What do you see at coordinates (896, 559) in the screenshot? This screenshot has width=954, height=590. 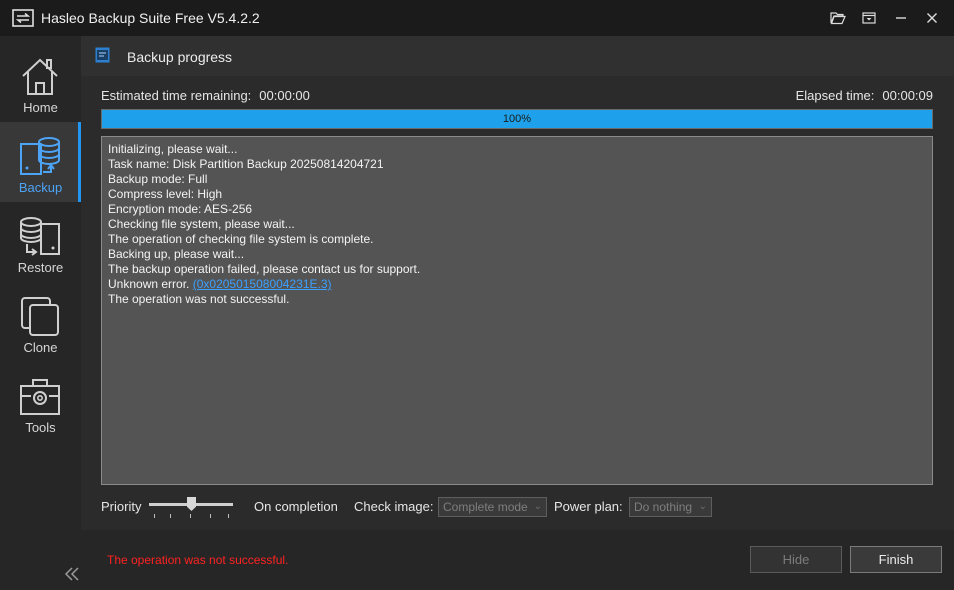 I see `finish-button: Finish` at bounding box center [896, 559].